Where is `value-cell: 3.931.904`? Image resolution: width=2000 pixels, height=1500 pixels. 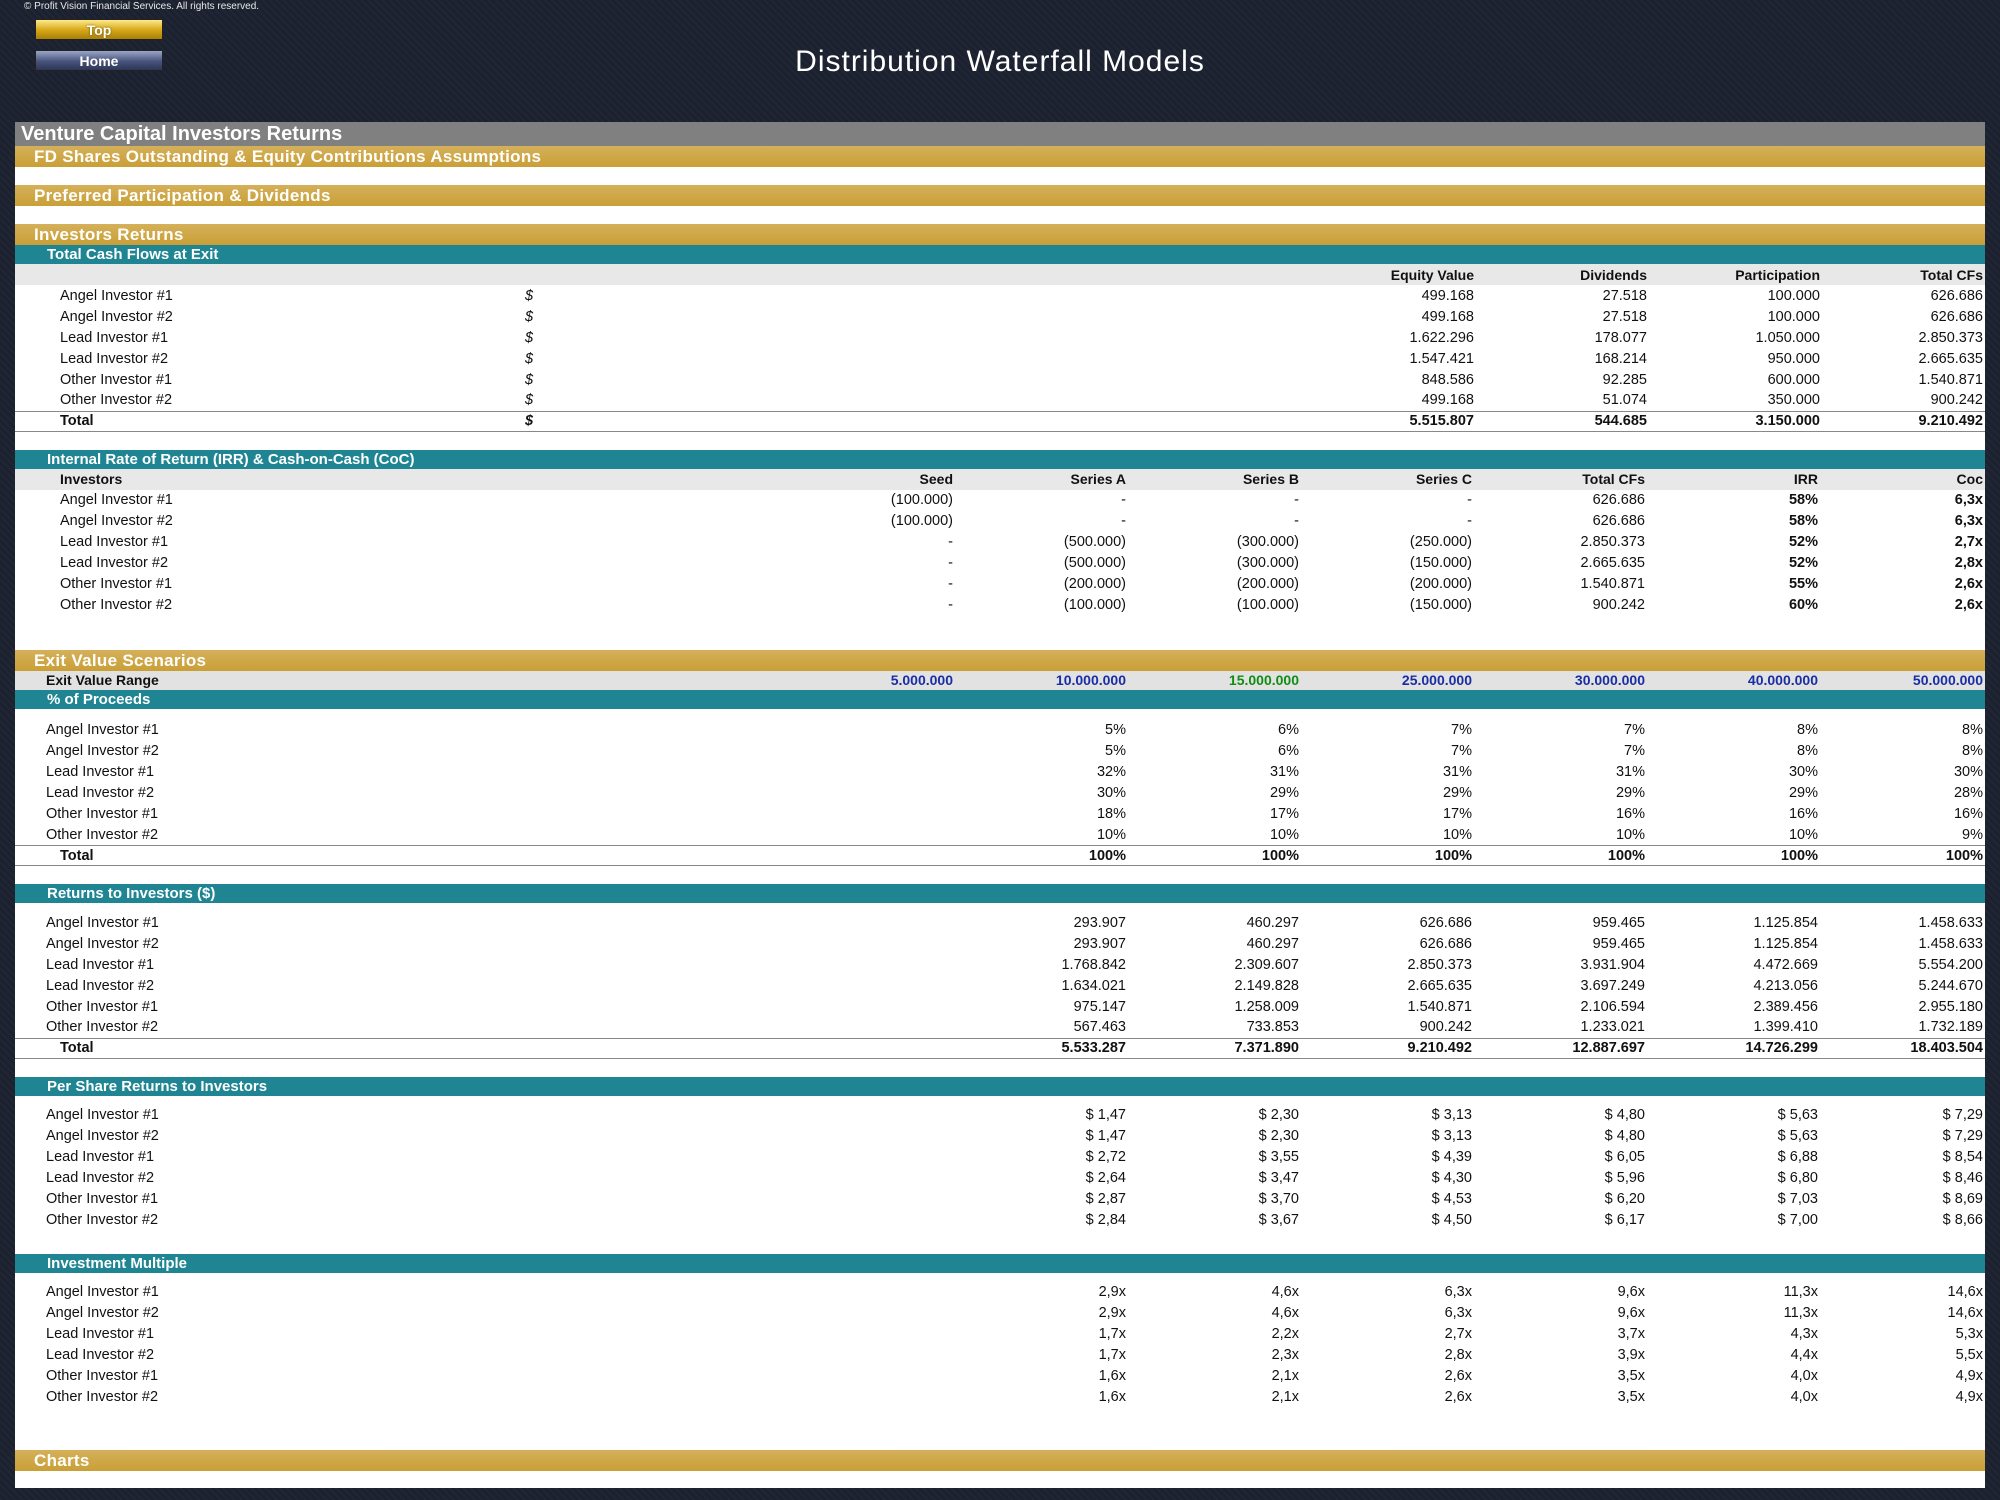
value-cell: 3.931.904 is located at coordinates (1612, 964).